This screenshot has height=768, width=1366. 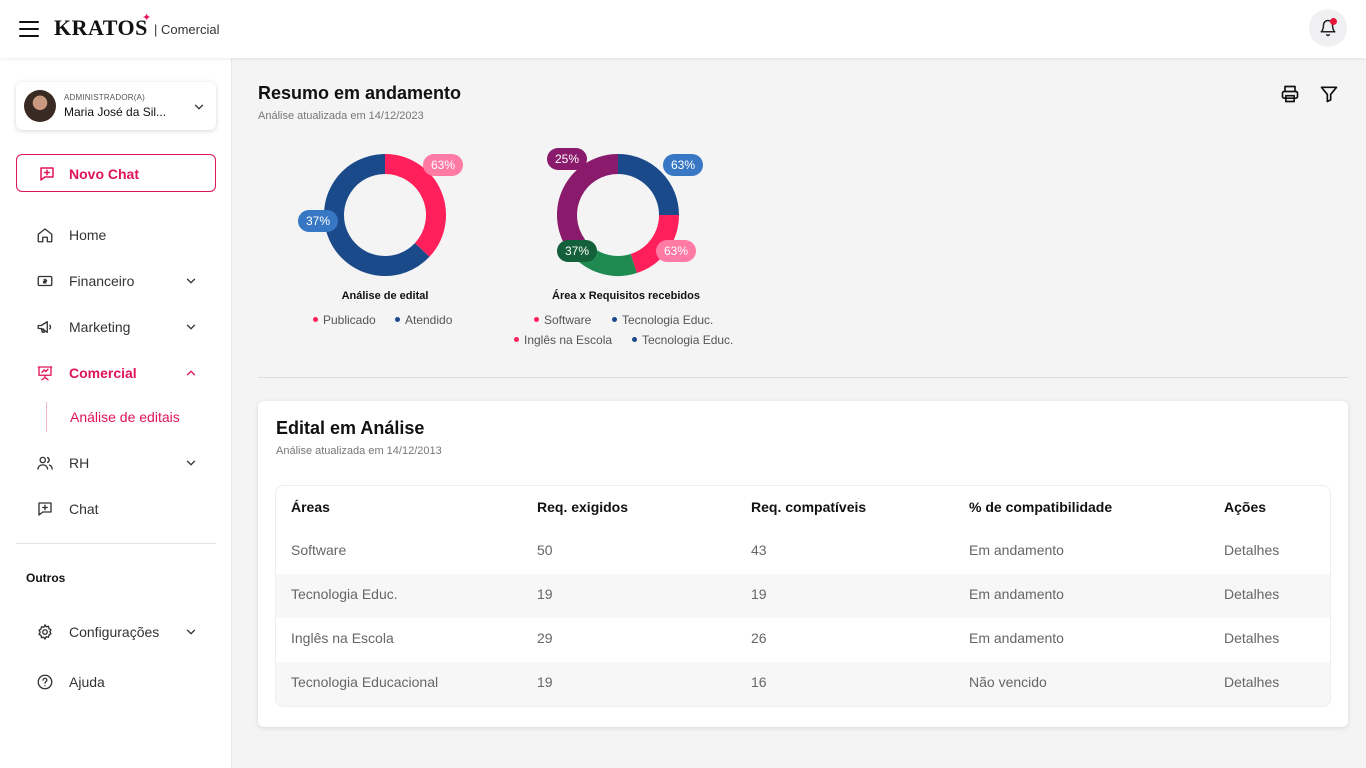 I want to click on top-bar: KRATOS ✦ | Comercial, so click(x=683, y=29).